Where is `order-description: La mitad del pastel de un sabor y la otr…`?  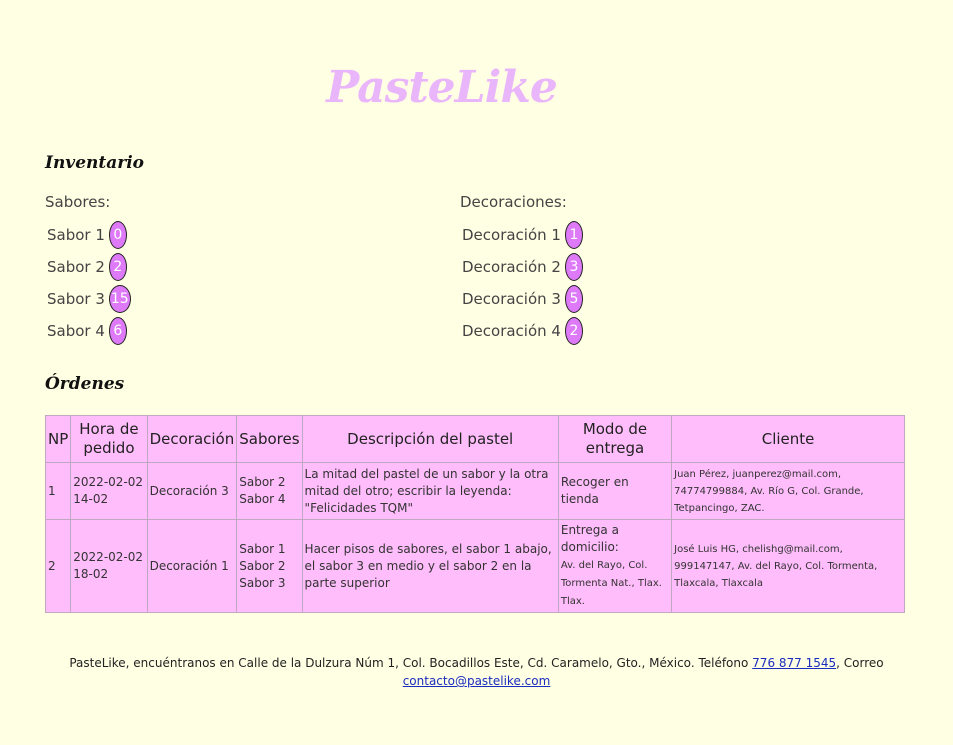 order-description: La mitad del pastel de un sabor y la otr… is located at coordinates (430, 491).